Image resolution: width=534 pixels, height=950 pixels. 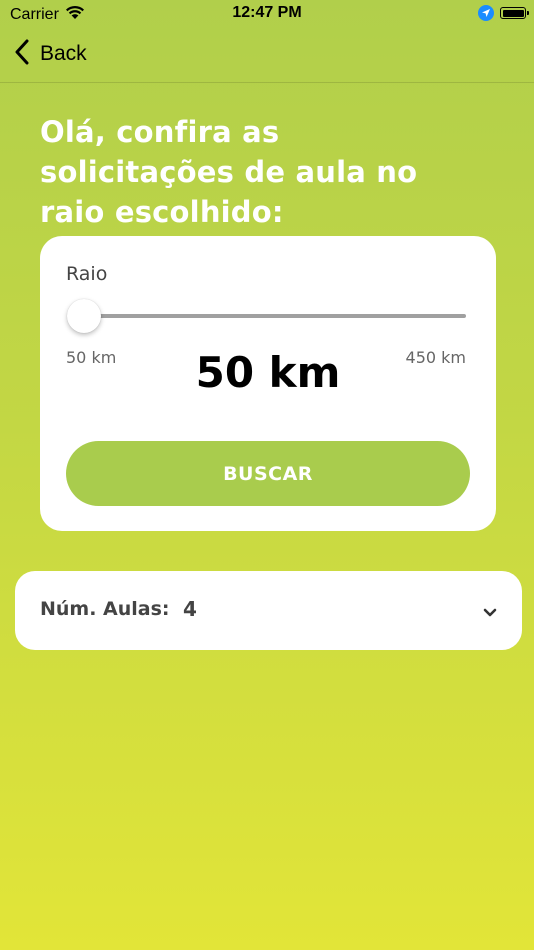 What do you see at coordinates (22, 54) in the screenshot?
I see `chevron-left-icon` at bounding box center [22, 54].